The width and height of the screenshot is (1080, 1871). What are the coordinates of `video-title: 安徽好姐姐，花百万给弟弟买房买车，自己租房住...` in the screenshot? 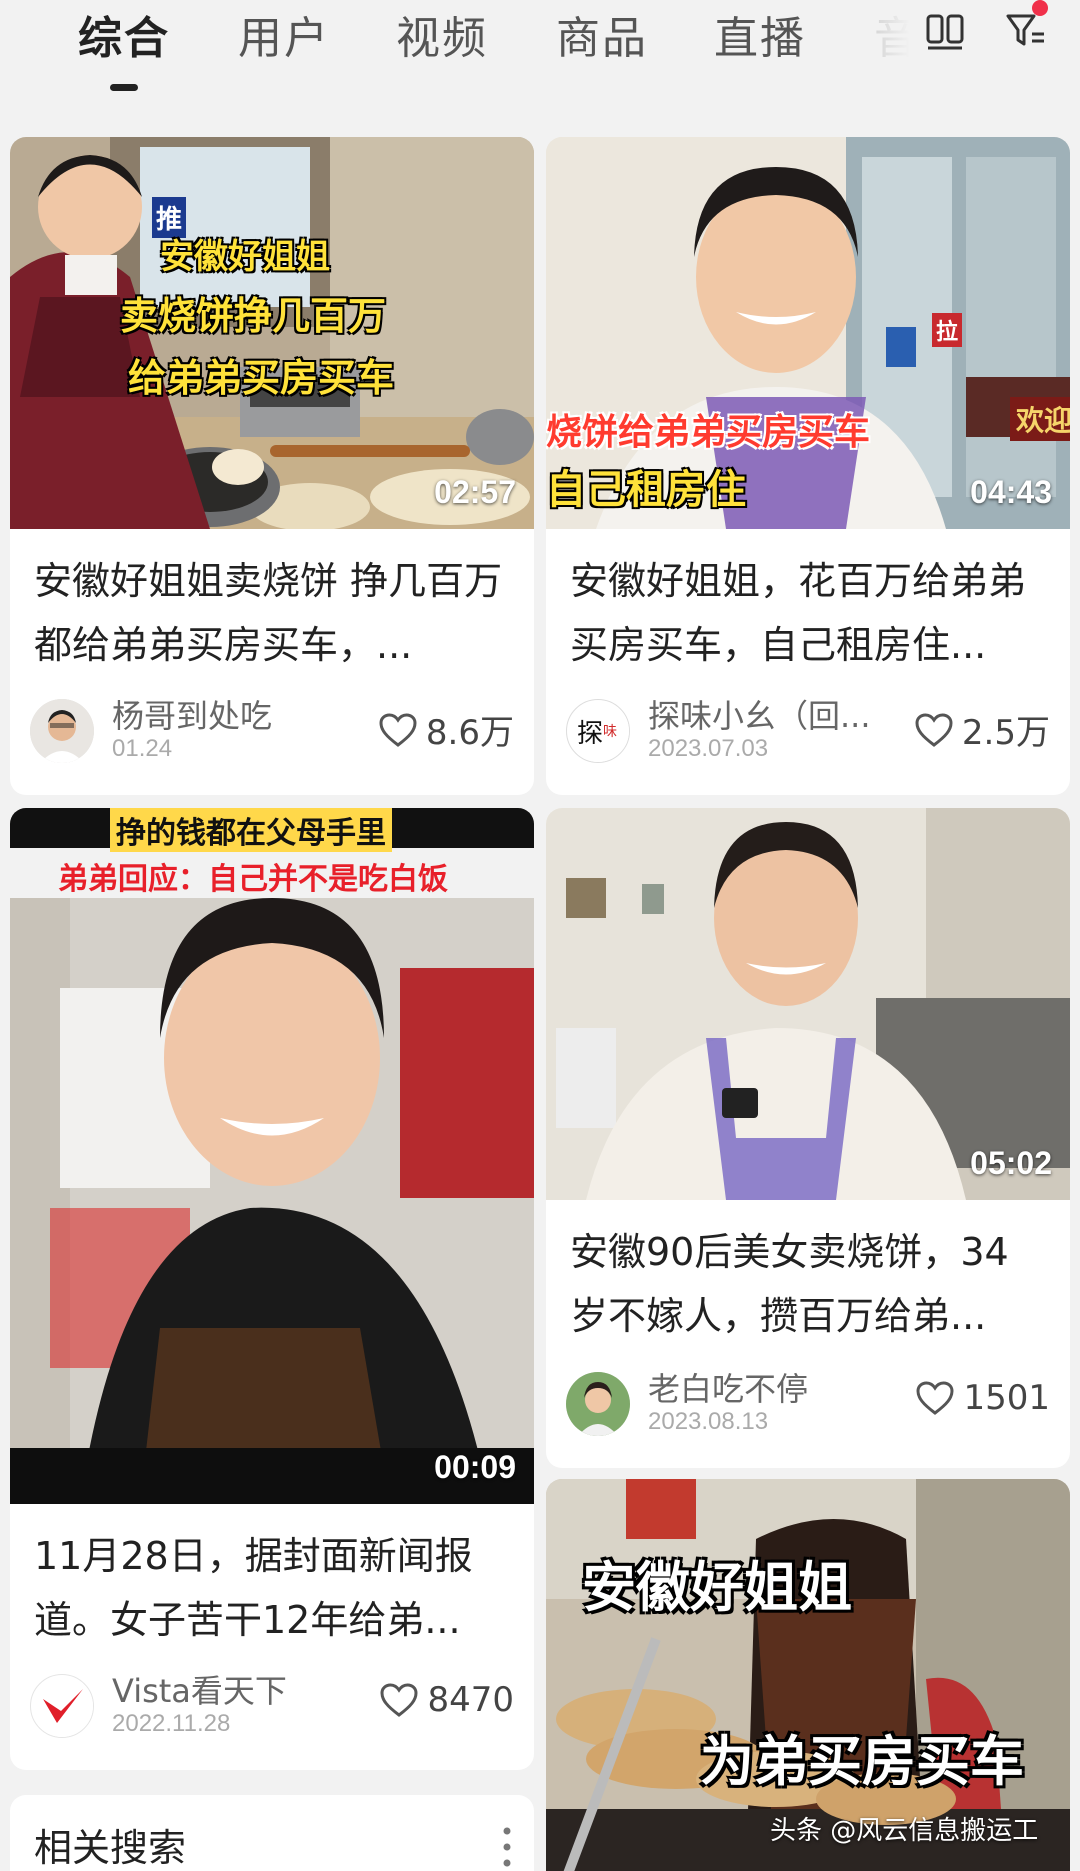 It's located at (808, 613).